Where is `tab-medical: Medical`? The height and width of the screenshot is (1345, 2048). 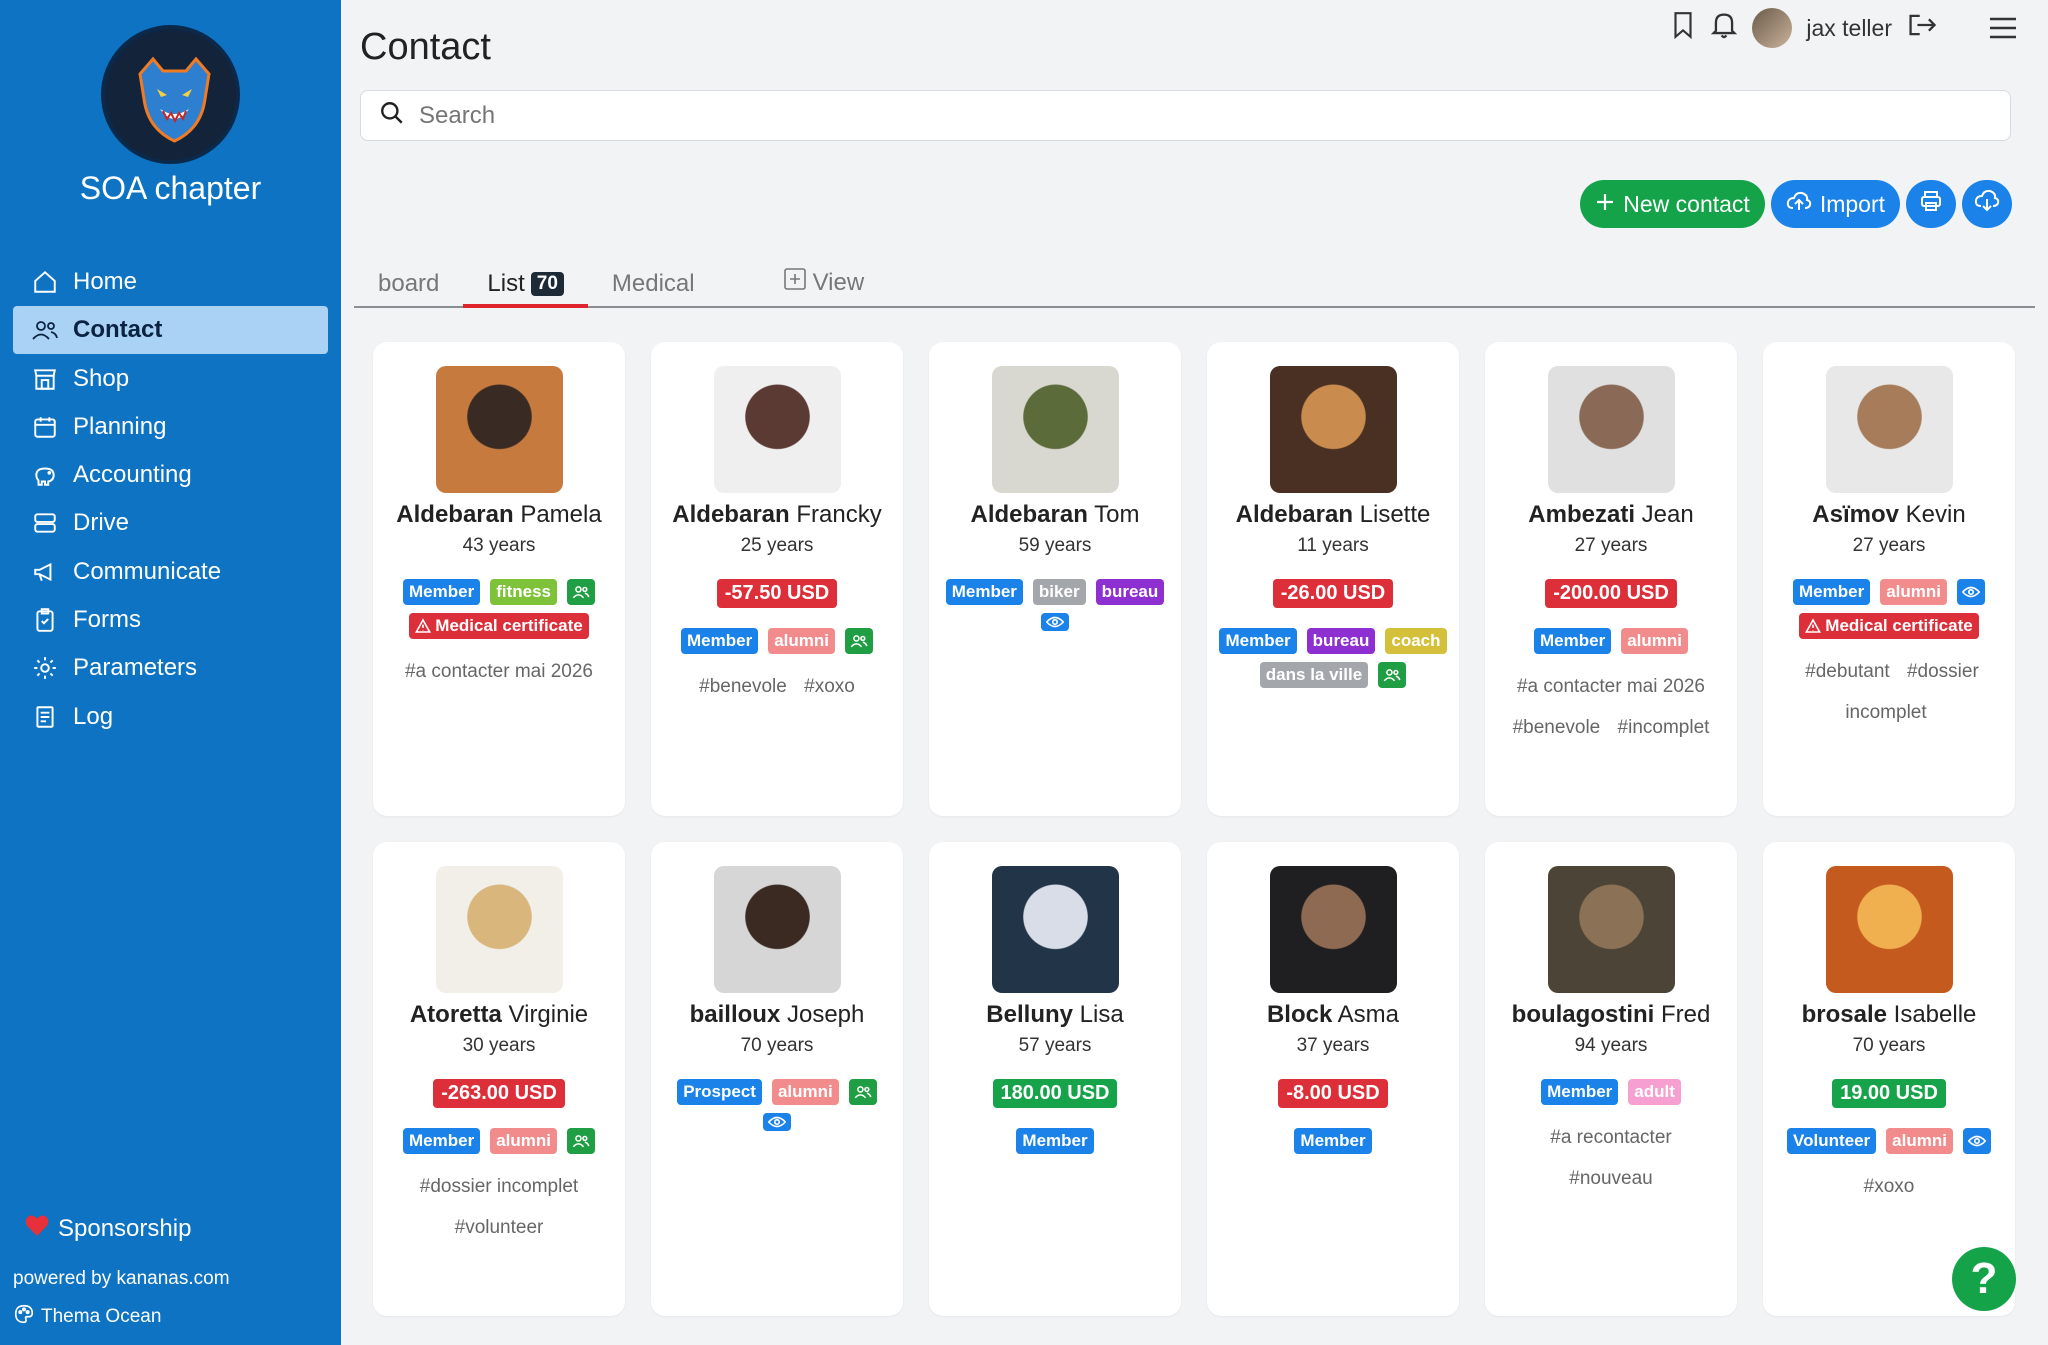
tab-medical: Medical is located at coordinates (653, 288).